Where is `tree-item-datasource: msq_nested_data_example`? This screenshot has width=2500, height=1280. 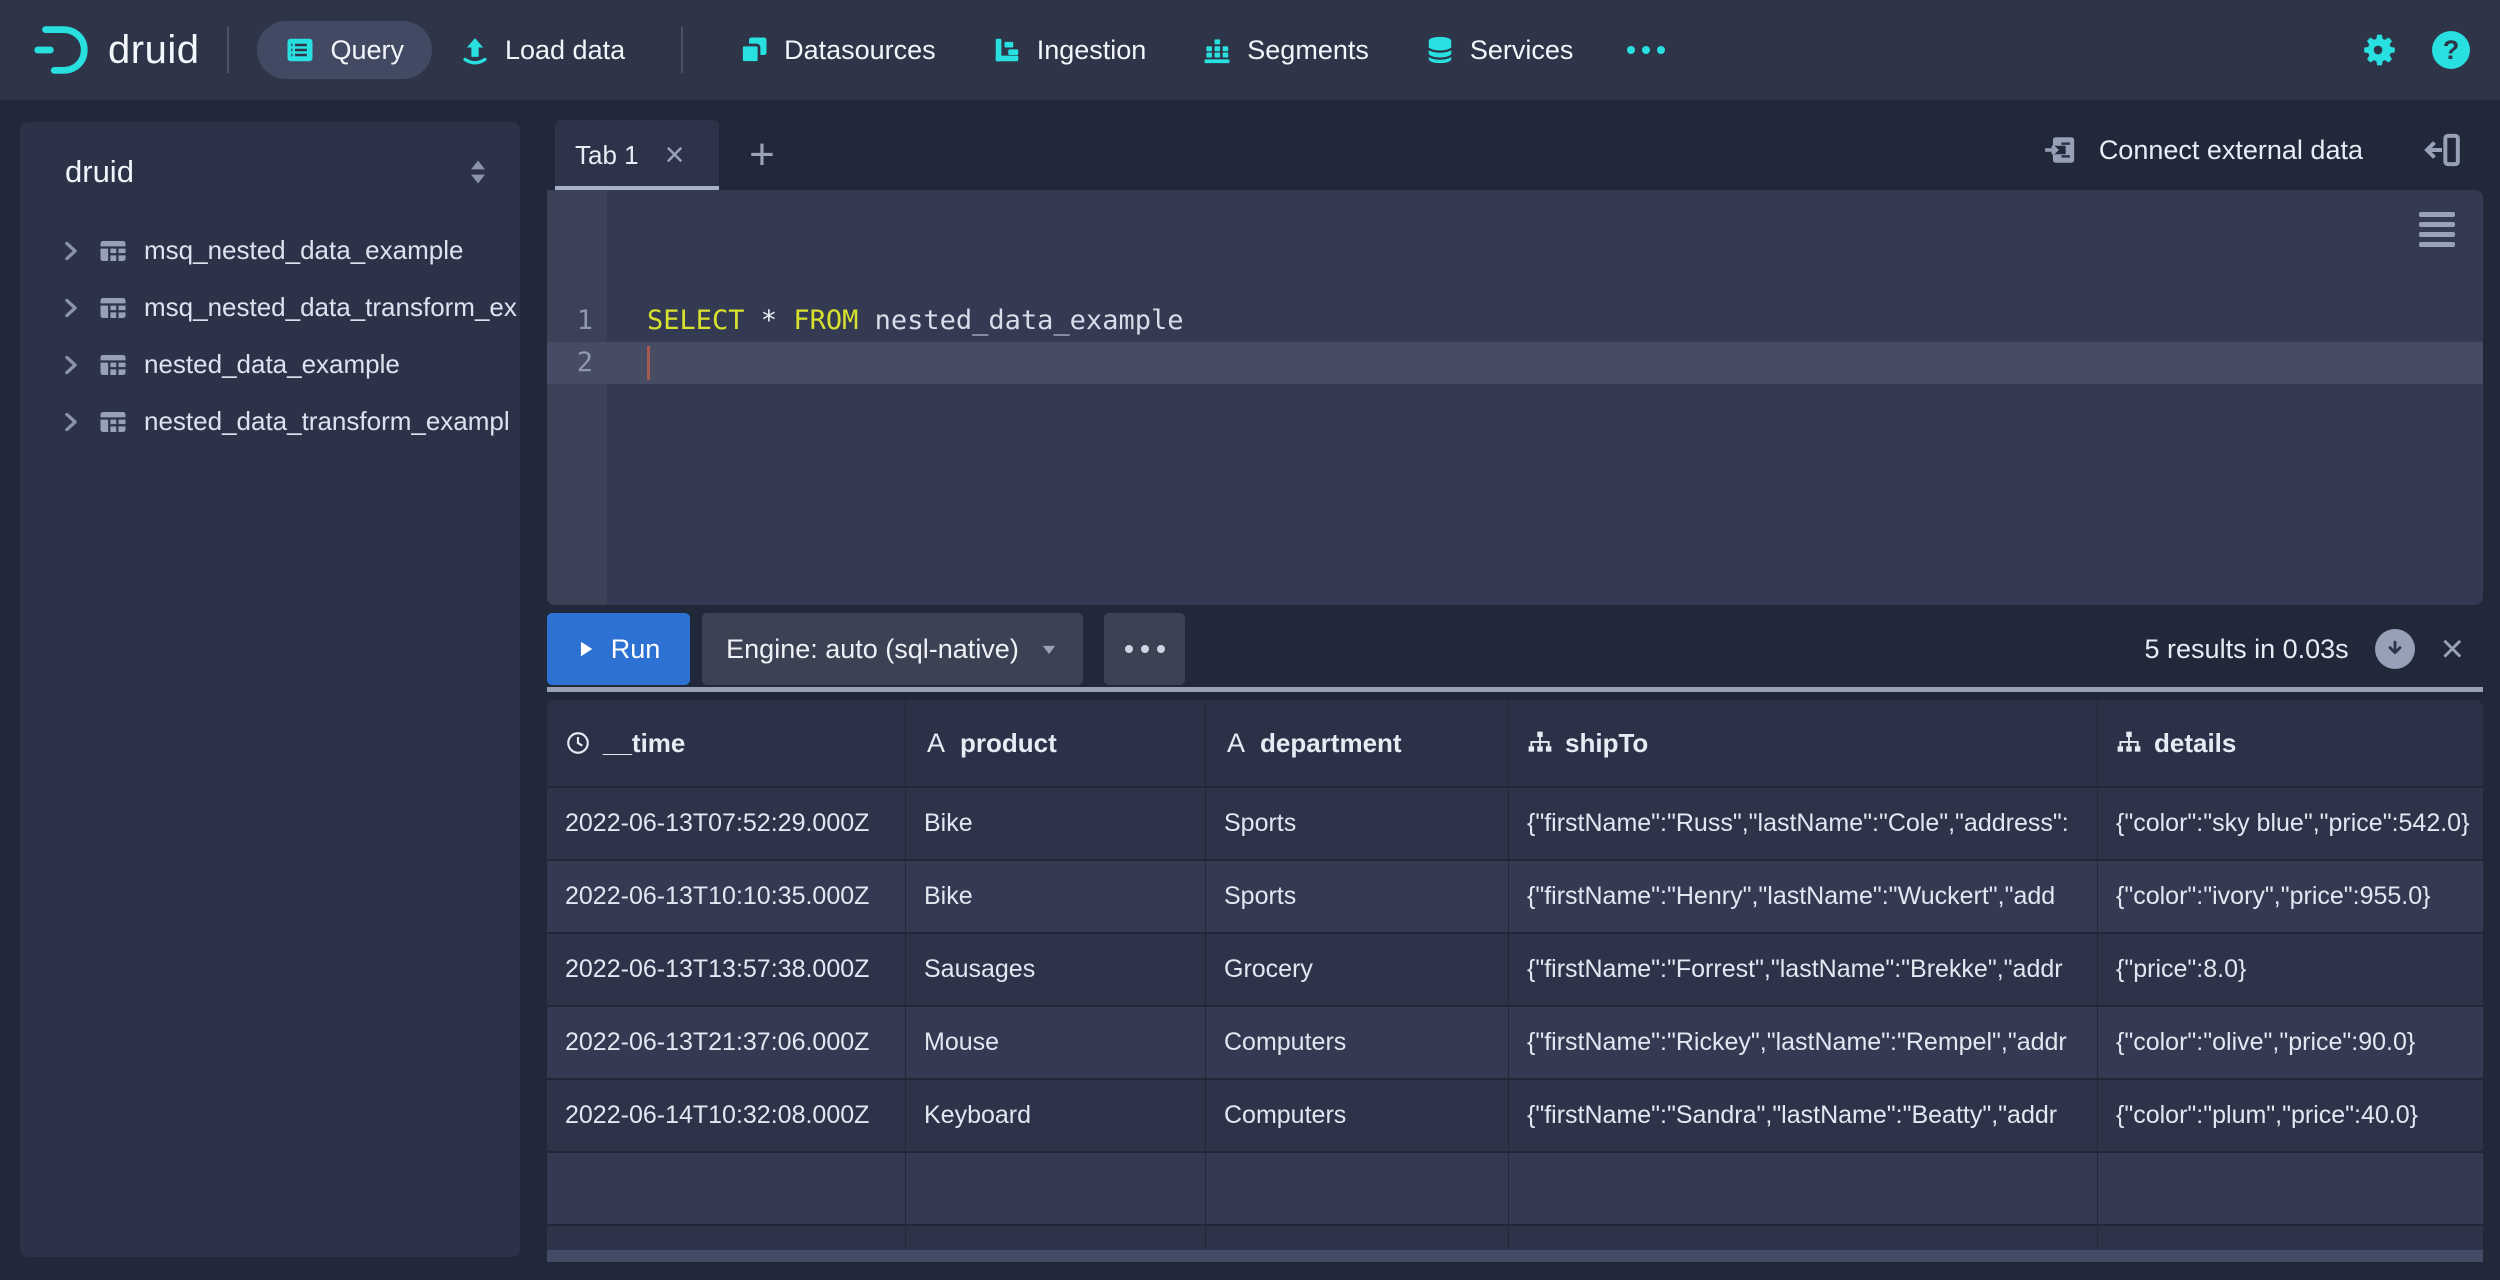 tree-item-datasource: msq_nested_data_example is located at coordinates (270, 250).